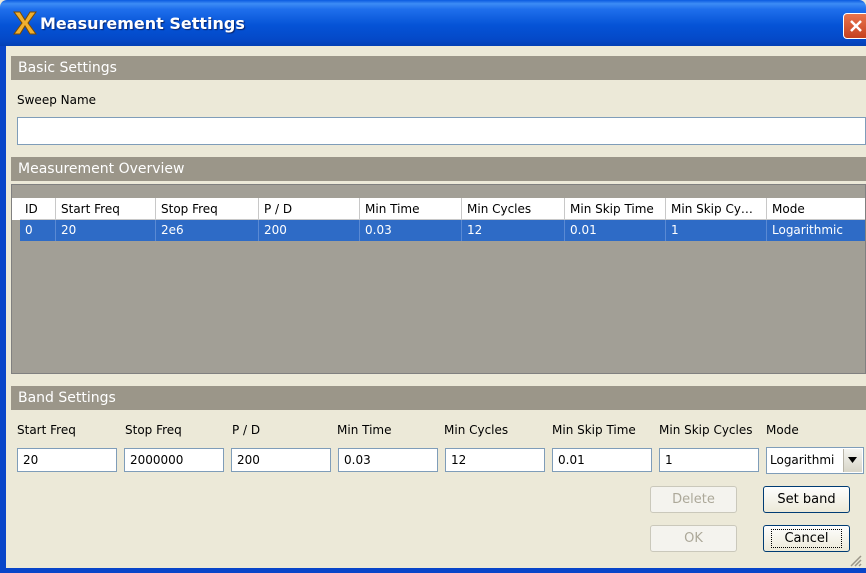  What do you see at coordinates (411, 230) in the screenshot?
I see `cell-min-time: 0.03` at bounding box center [411, 230].